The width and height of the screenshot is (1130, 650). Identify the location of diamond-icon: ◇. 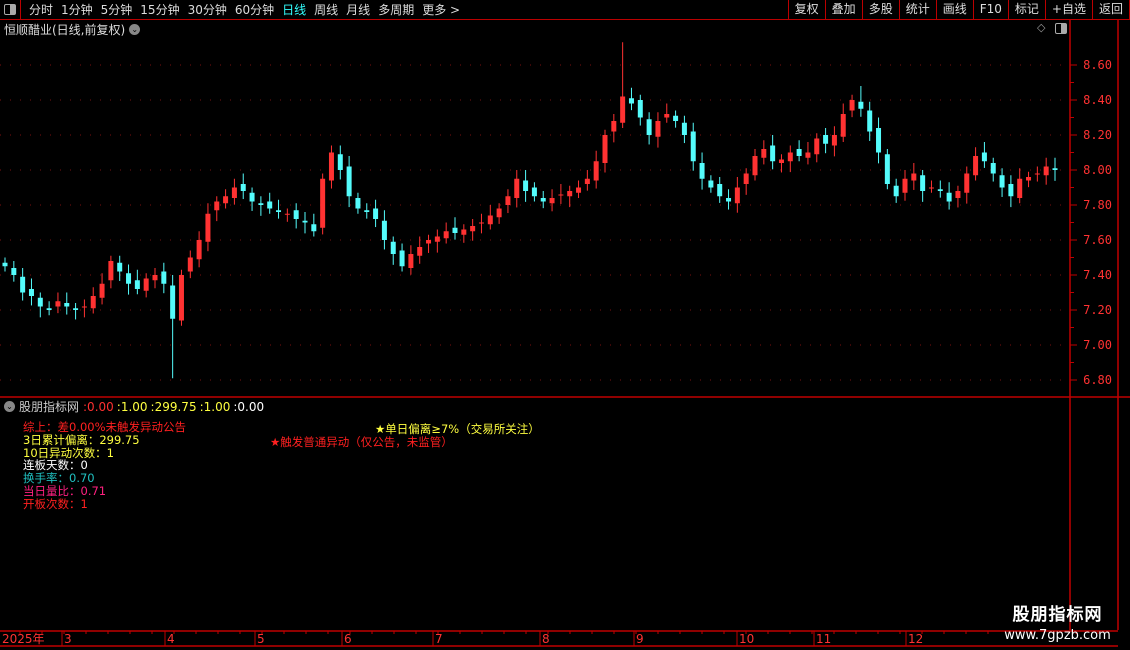
(1041, 27).